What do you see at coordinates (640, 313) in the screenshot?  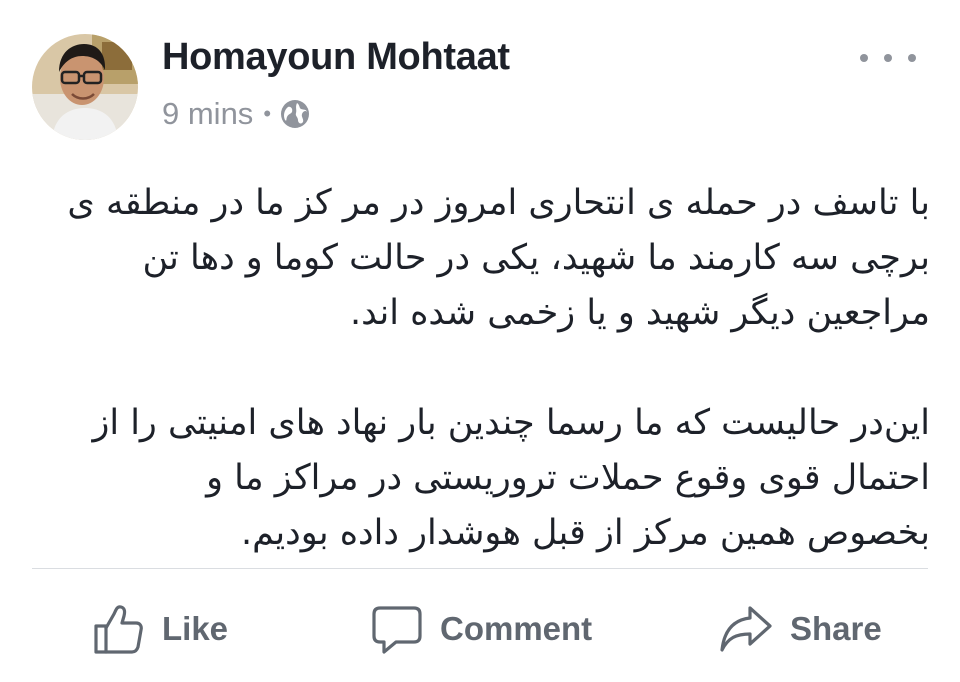 I see `post-text-line: مراجعین دیگر شهید و یا زخمی شده اند.` at bounding box center [640, 313].